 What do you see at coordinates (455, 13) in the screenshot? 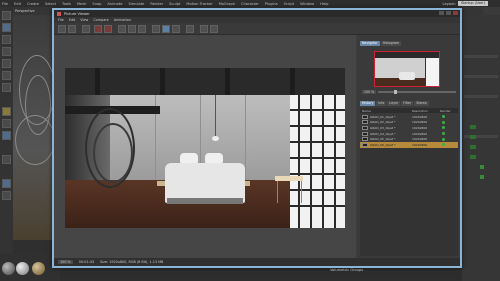
I see `close-icon` at bounding box center [455, 13].